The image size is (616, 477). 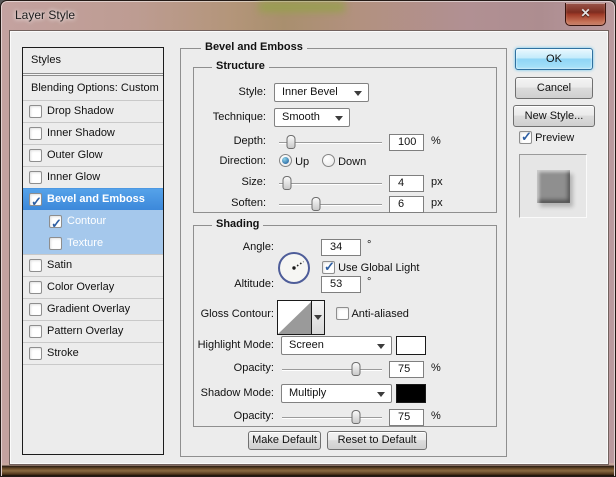 I want to click on sidebar-item-label: Contour, so click(x=87, y=221).